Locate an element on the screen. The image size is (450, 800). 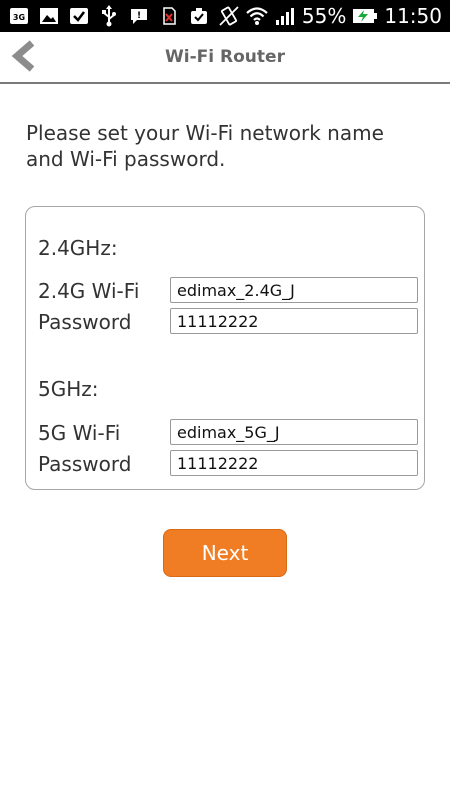
no-sim-icon is located at coordinates (169, 16).